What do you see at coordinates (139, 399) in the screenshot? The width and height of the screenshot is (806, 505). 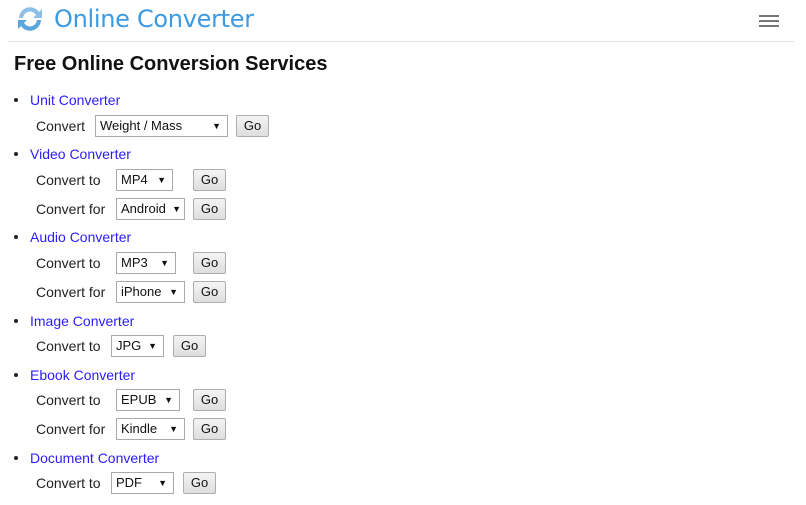 I see `select-value: EPUB` at bounding box center [139, 399].